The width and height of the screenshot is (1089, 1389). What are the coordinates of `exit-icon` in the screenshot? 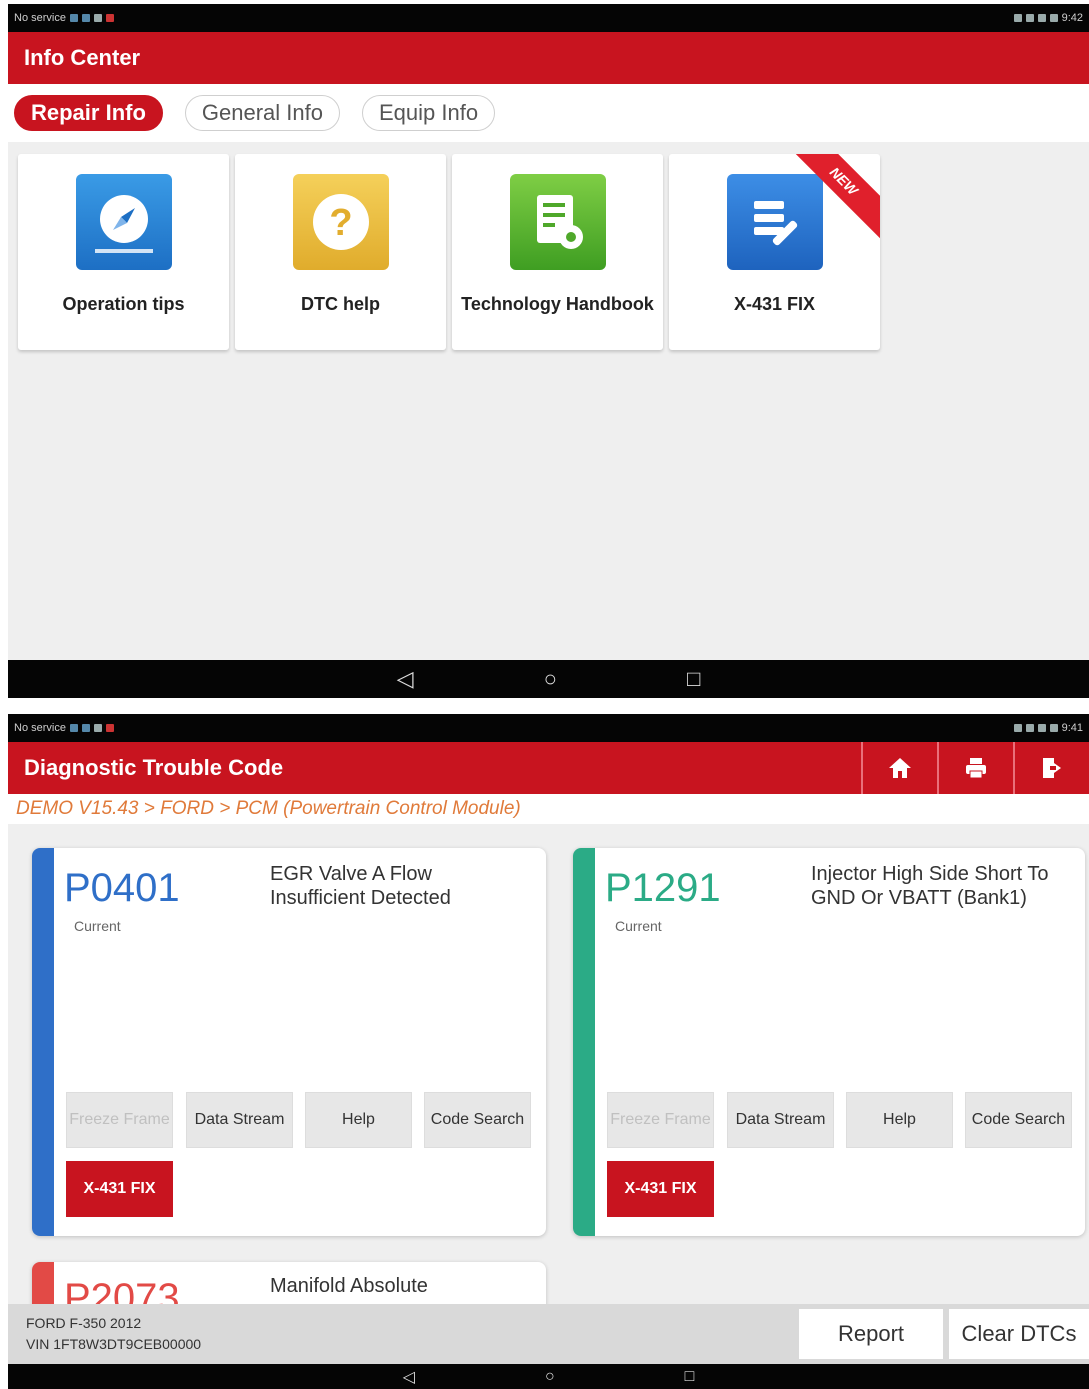 It's located at (1052, 768).